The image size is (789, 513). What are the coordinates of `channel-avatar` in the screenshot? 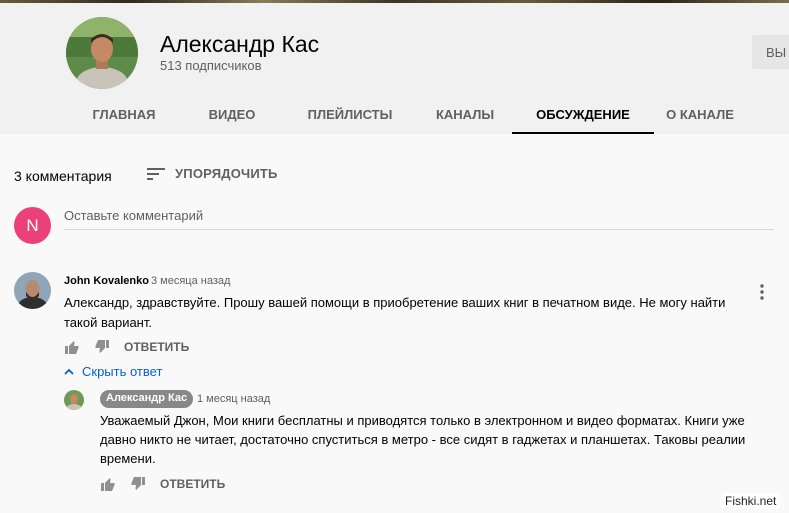 It's located at (102, 53).